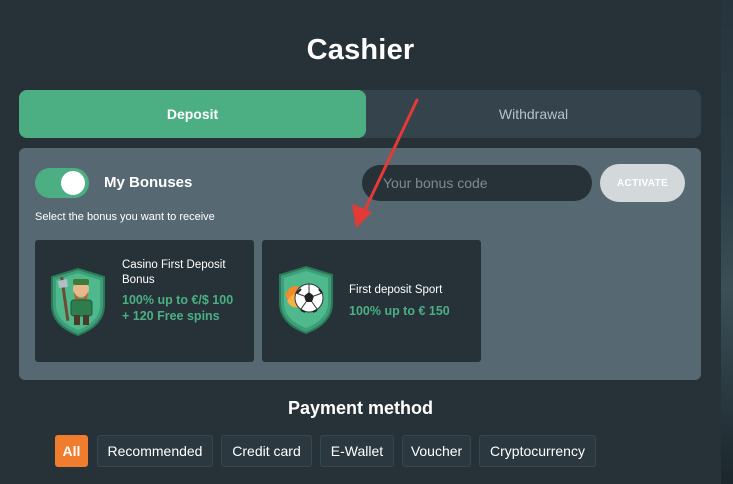 The width and height of the screenshot is (733, 484). I want to click on filter-cryptocurrency: Cryptocurrency, so click(537, 451).